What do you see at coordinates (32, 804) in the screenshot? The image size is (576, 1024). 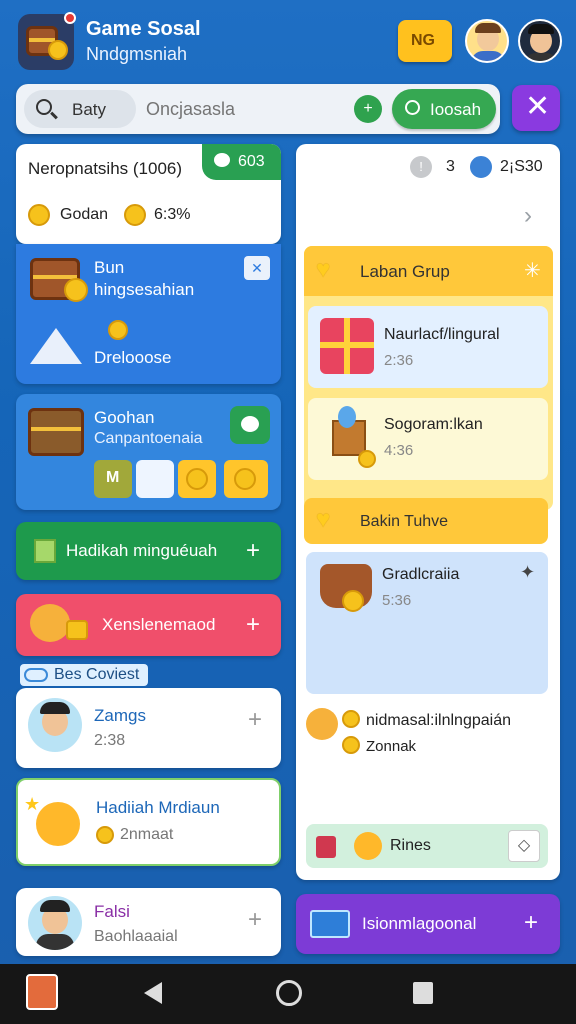 I see `star-icon: ★` at bounding box center [32, 804].